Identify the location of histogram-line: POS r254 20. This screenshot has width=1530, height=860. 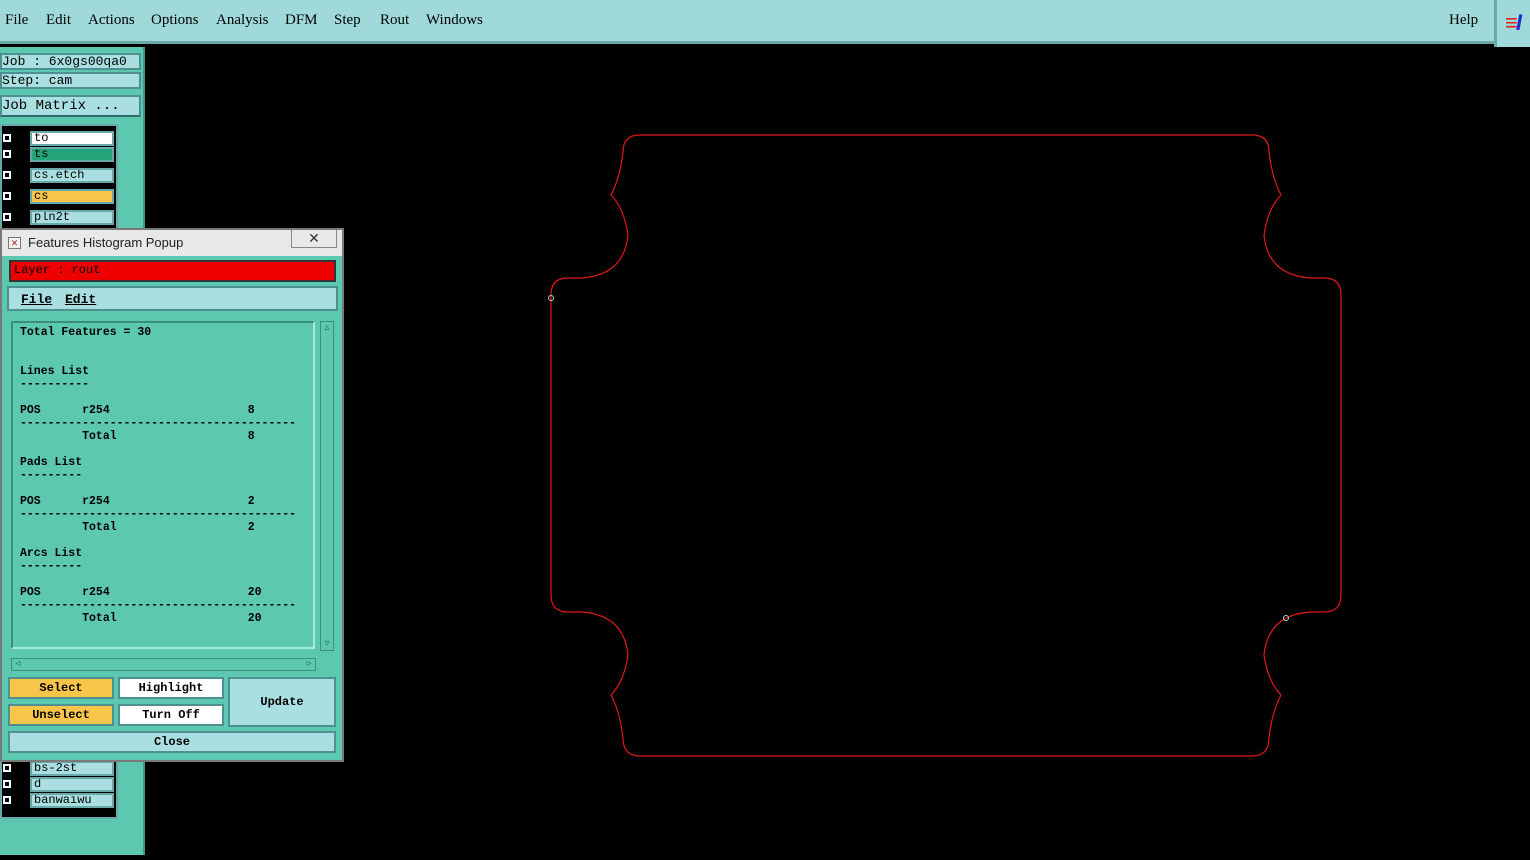
(141, 592).